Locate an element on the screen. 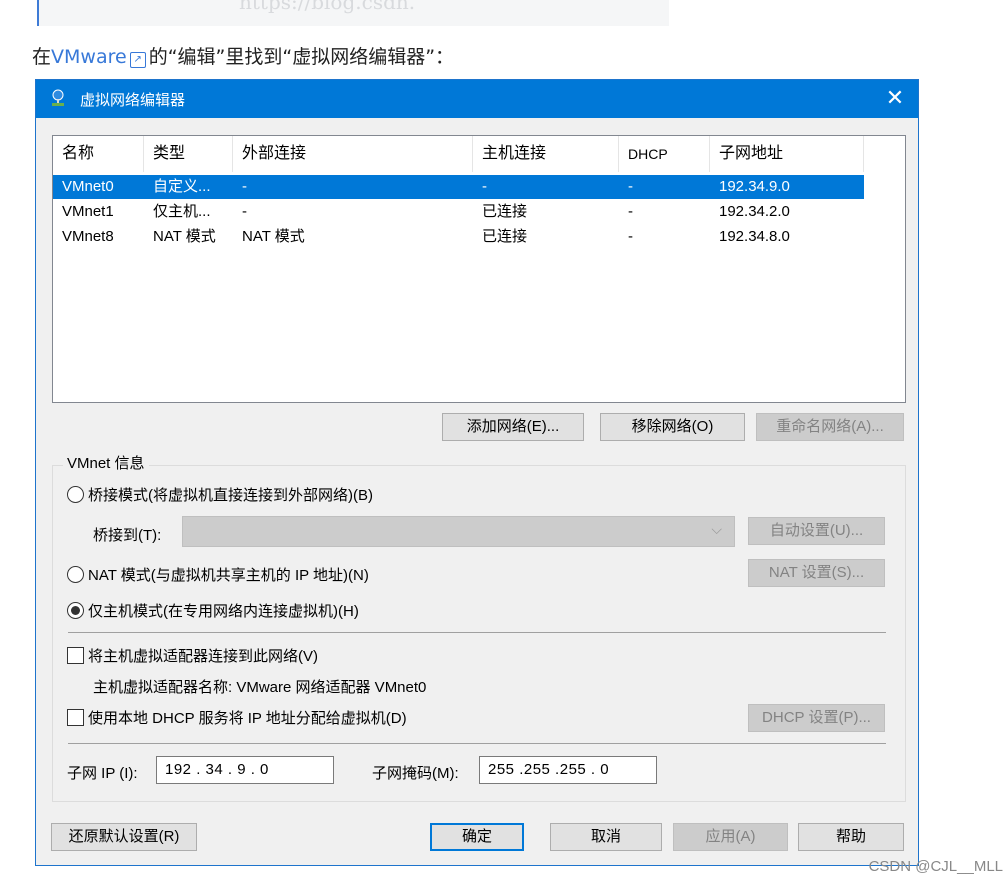 This screenshot has height=886, width=1003. restore-defaults-button: 还原默认设置(R) is located at coordinates (124, 837).